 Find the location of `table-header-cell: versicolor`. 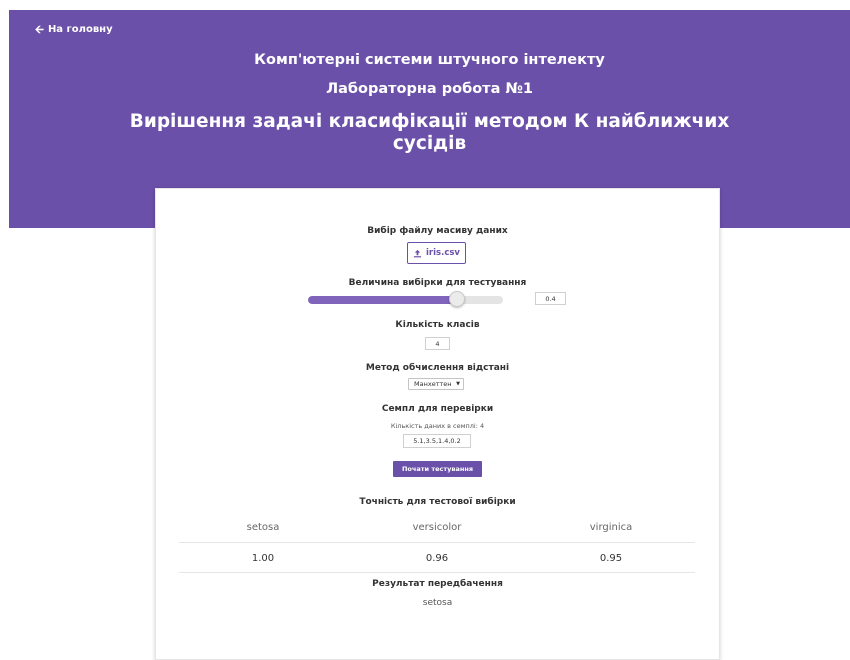

table-header-cell: versicolor is located at coordinates (437, 527).